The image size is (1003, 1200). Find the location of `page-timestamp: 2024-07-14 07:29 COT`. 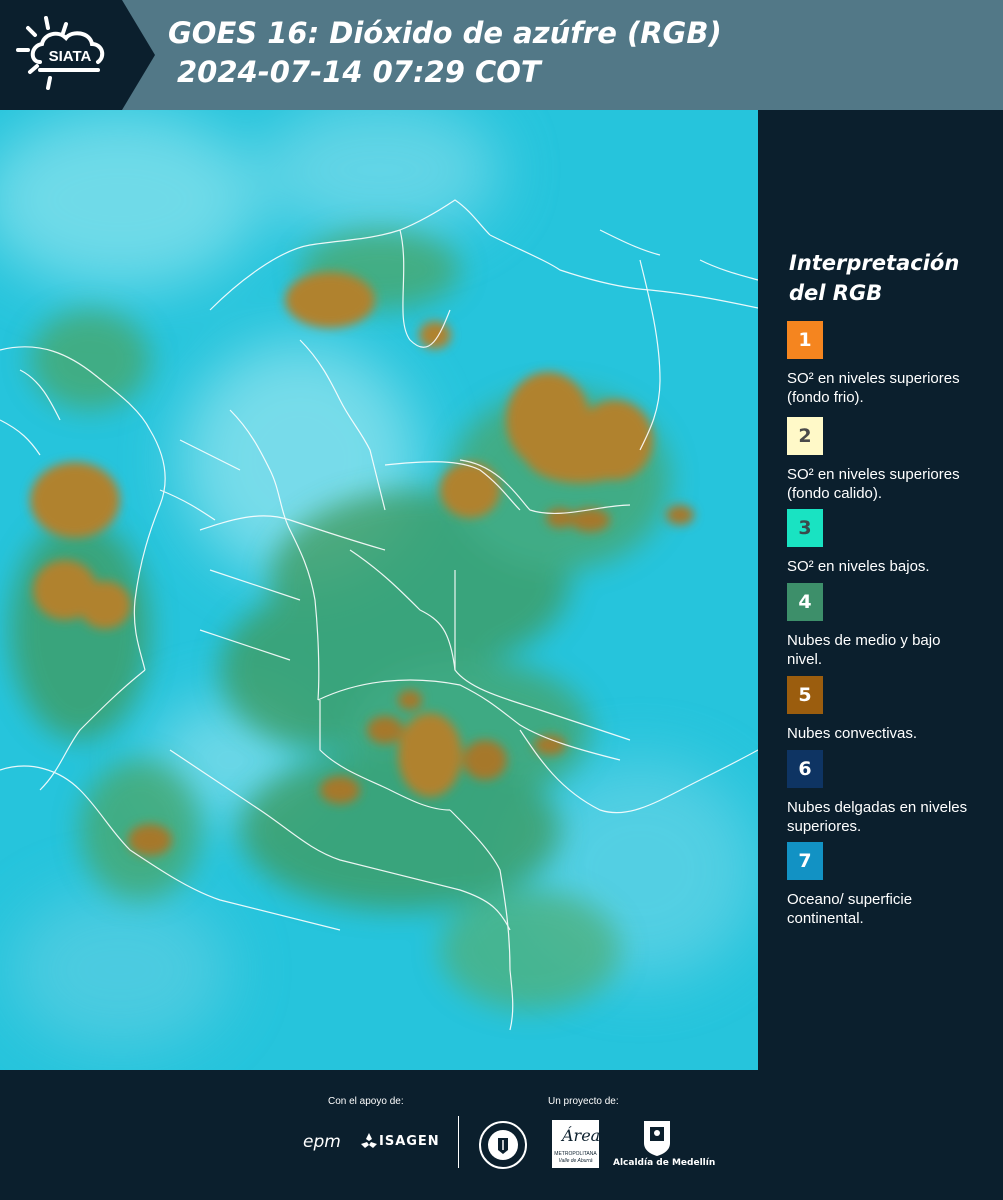

page-timestamp: 2024-07-14 07:29 COT is located at coordinates (359, 72).